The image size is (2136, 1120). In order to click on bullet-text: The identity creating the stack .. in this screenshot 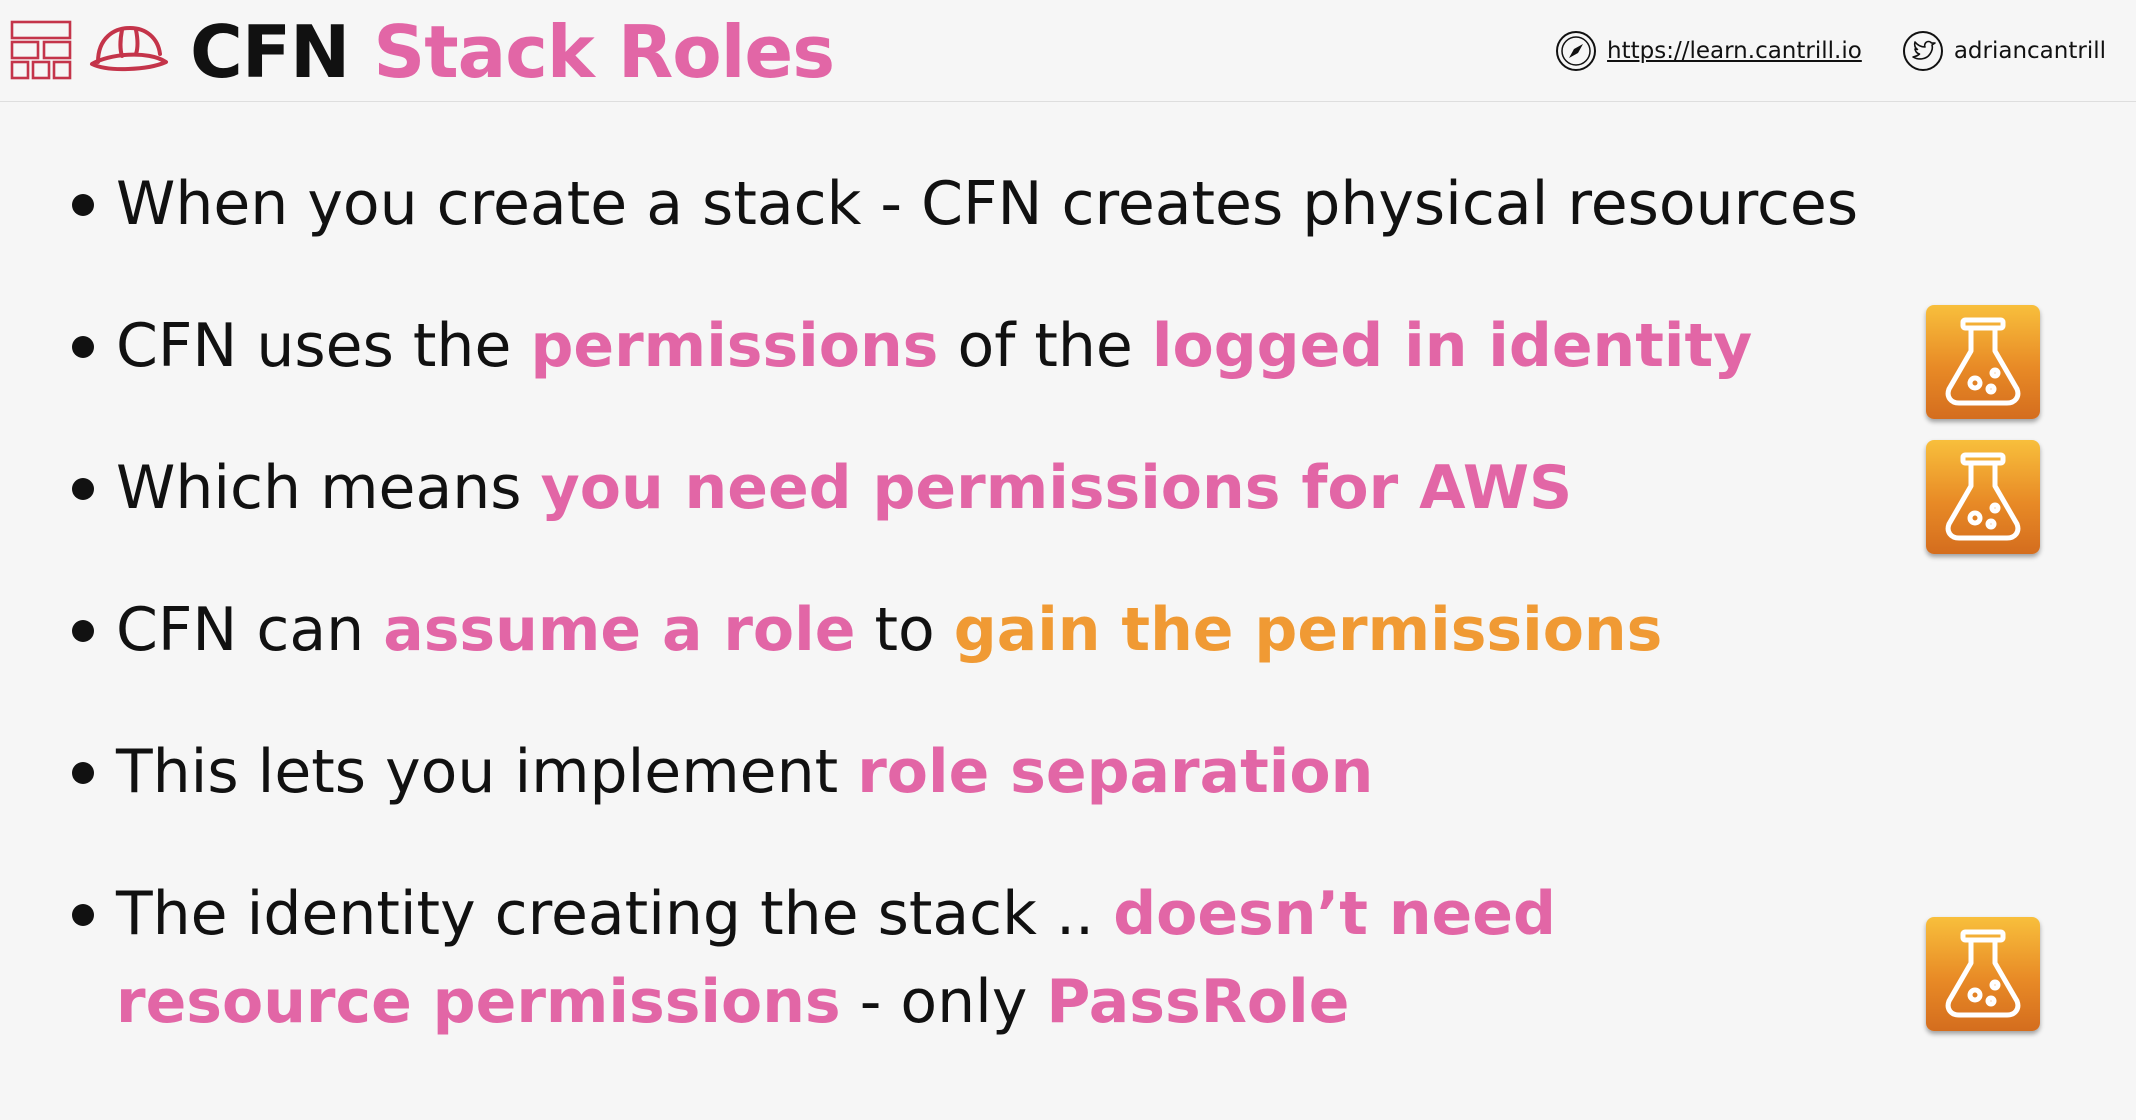, I will do `click(615, 914)`.